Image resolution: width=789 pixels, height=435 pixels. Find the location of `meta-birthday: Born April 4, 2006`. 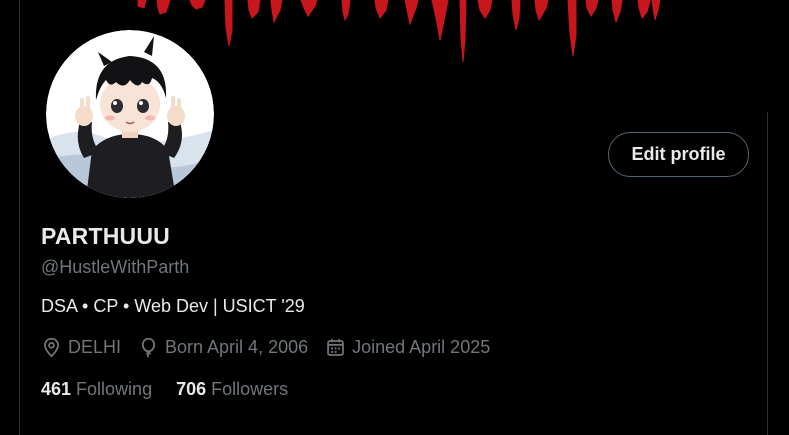

meta-birthday: Born April 4, 2006 is located at coordinates (223, 347).